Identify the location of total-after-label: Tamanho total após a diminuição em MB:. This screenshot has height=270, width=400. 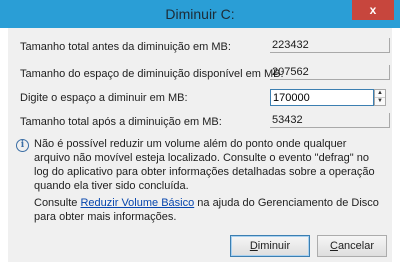
(121, 122).